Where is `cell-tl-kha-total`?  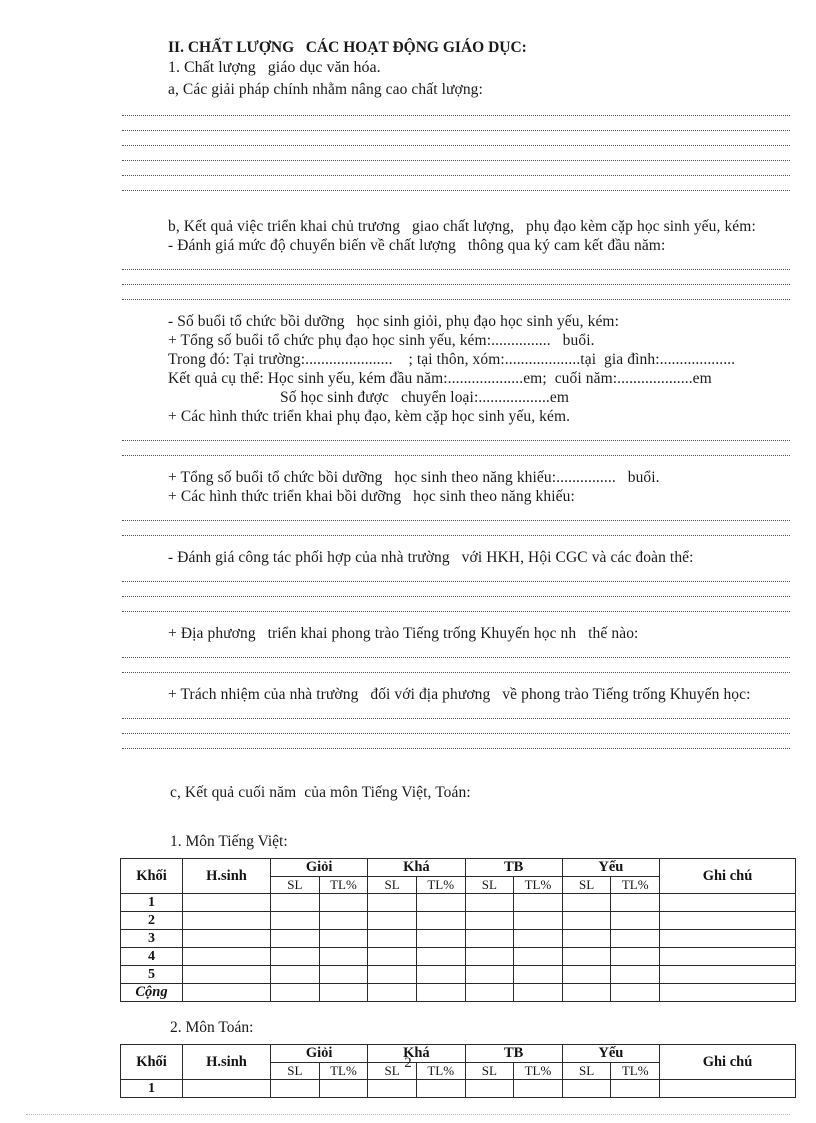
cell-tl-kha-total is located at coordinates (440, 992).